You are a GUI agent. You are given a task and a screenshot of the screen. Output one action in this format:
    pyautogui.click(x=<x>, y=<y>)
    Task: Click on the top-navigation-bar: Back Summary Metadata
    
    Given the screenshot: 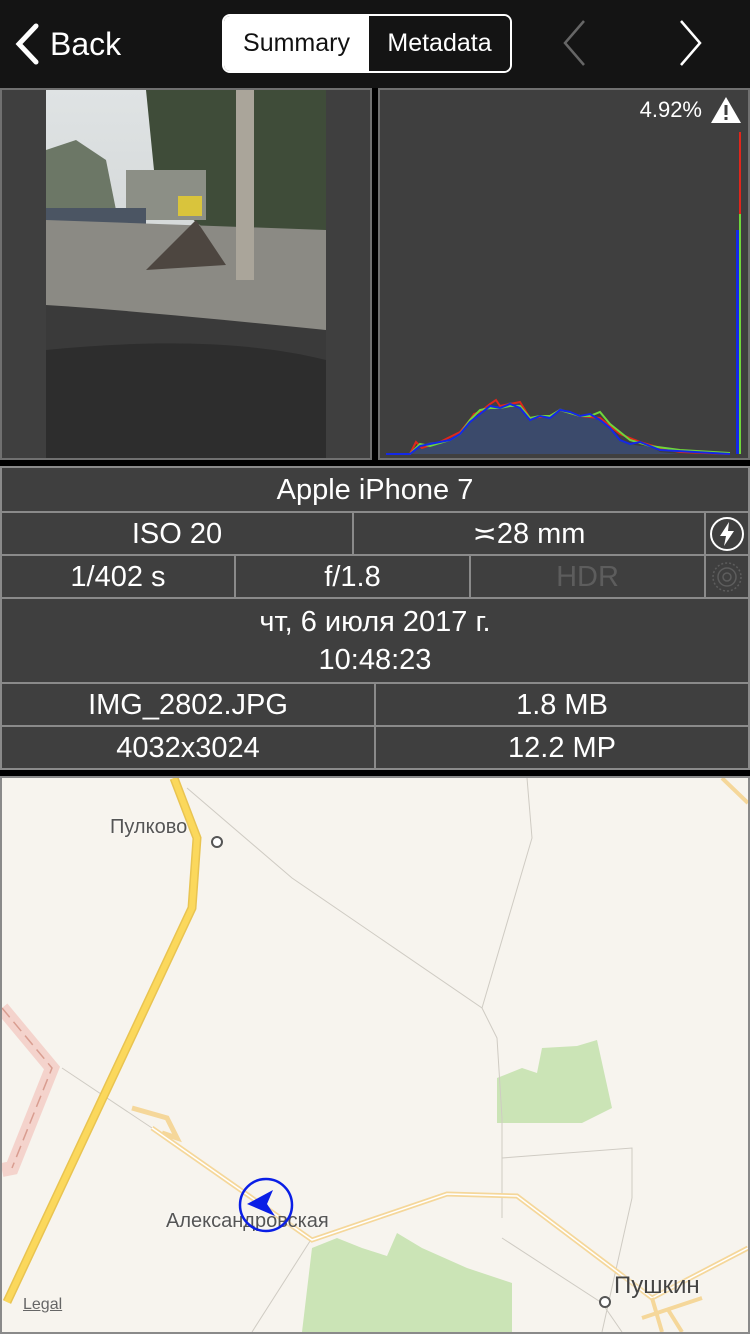 What is the action you would take?
    pyautogui.click(x=375, y=44)
    